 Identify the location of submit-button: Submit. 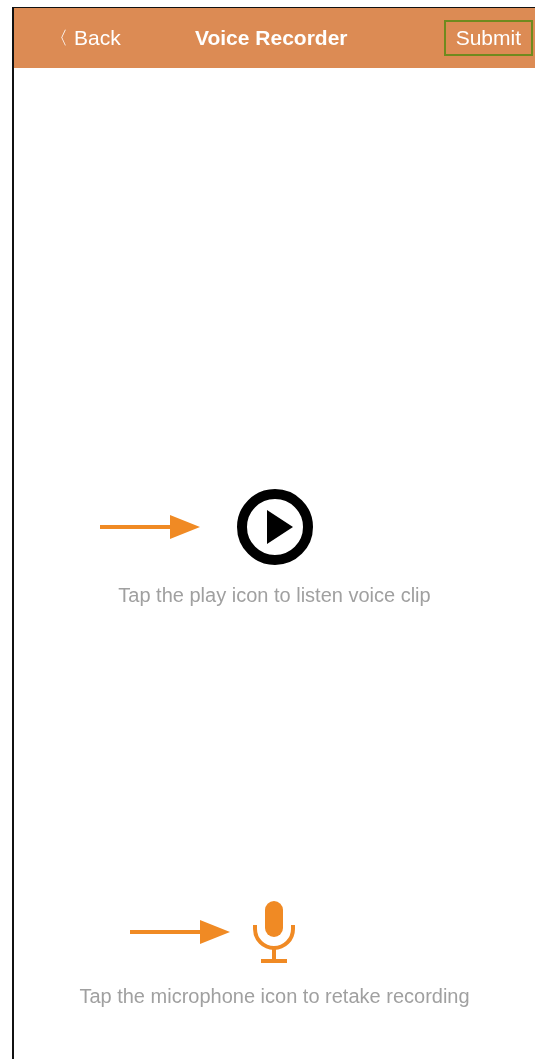
(488, 38).